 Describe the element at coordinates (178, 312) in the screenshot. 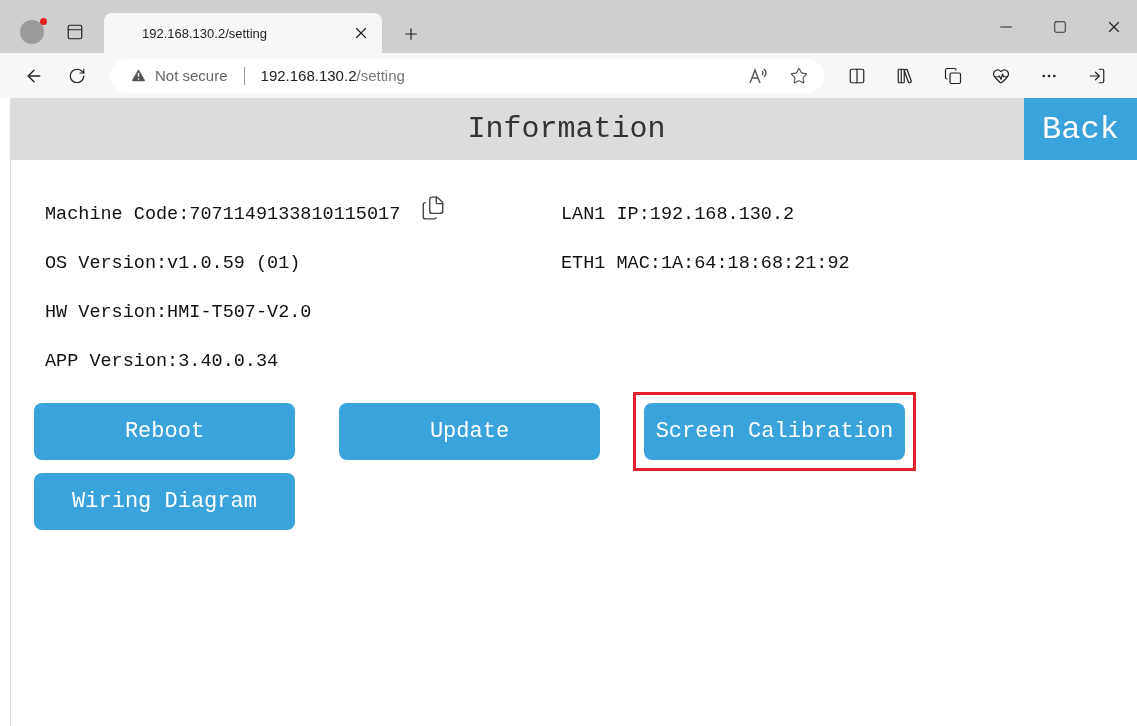

I see `info-text: HW Version:HMI-T507-V2.0` at that location.